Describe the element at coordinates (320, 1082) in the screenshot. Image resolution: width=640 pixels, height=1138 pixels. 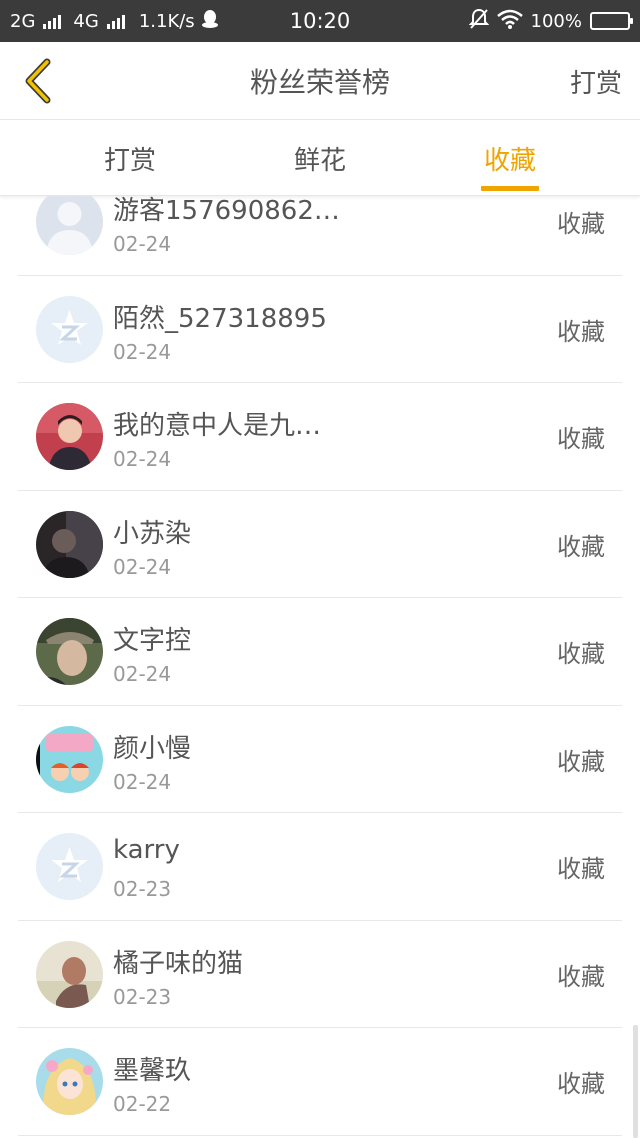
I see `list-item: 墨馨玖 02-22 收藏` at that location.